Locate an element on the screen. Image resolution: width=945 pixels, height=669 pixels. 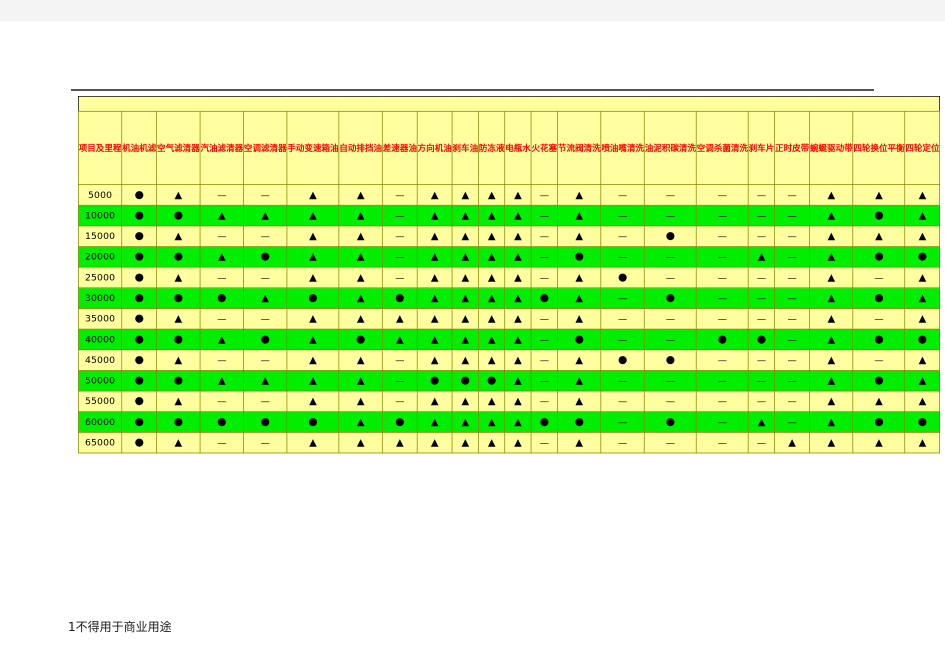
header-item-21: 四轮定位 is located at coordinates (922, 147).